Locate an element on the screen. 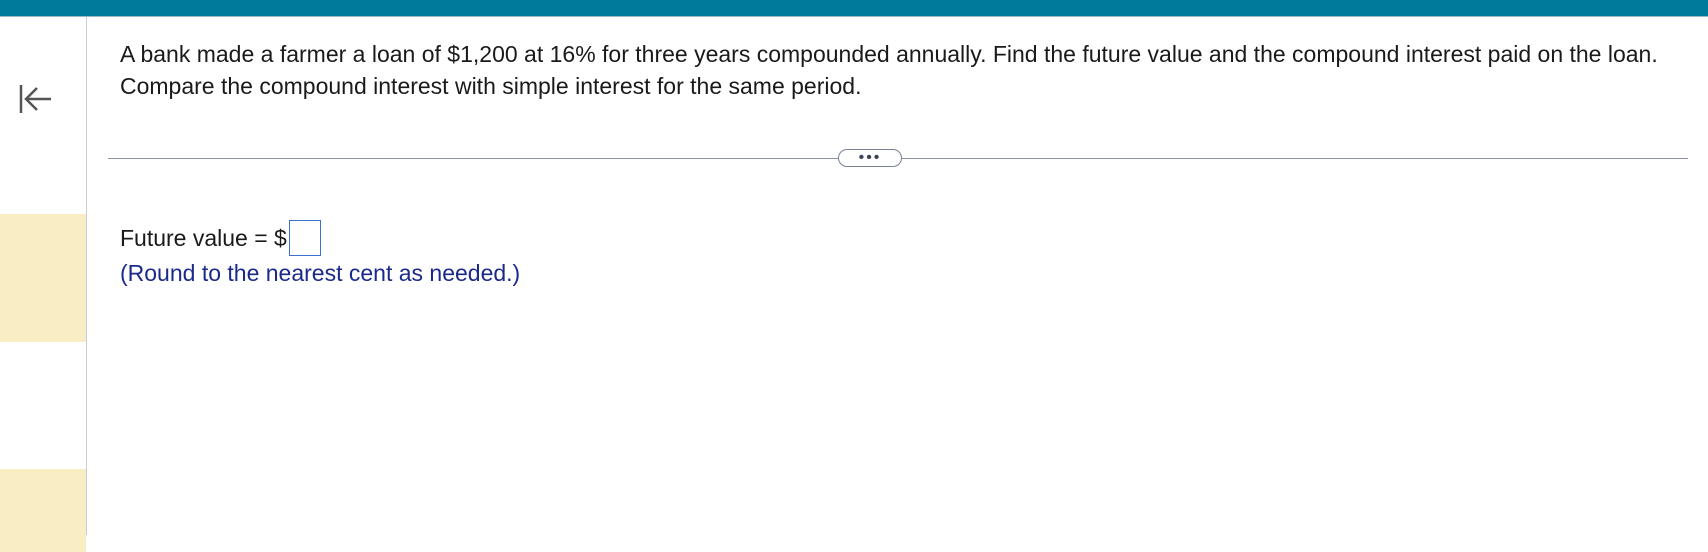 The width and height of the screenshot is (1708, 552). answer-row: Future value = $ is located at coordinates (220, 238).